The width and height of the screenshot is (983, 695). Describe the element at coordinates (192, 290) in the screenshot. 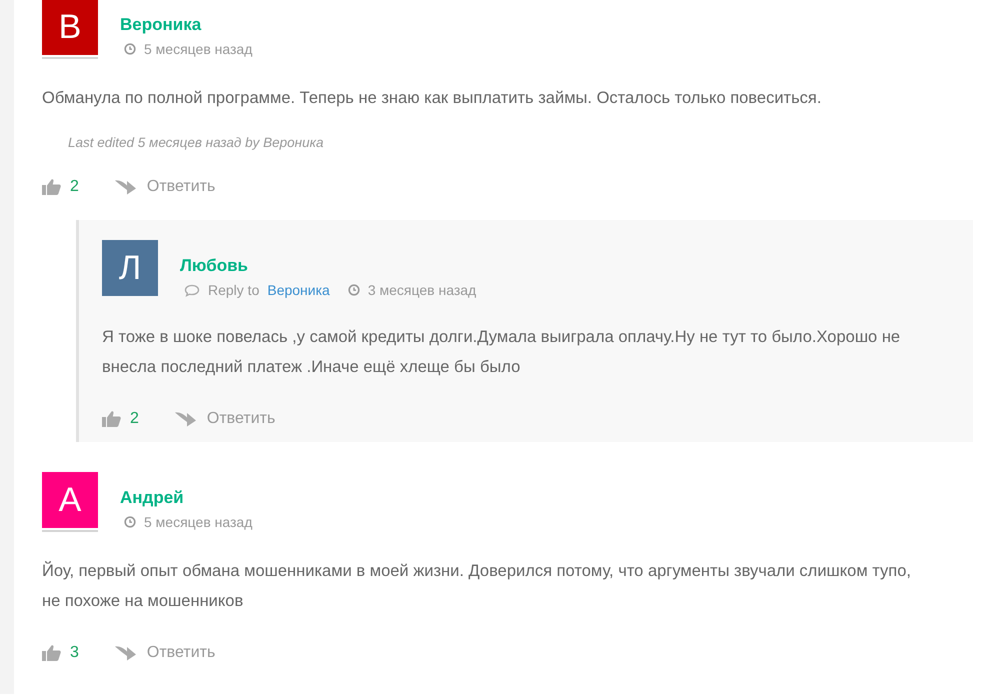

I see `speech-bubble-icon` at that location.